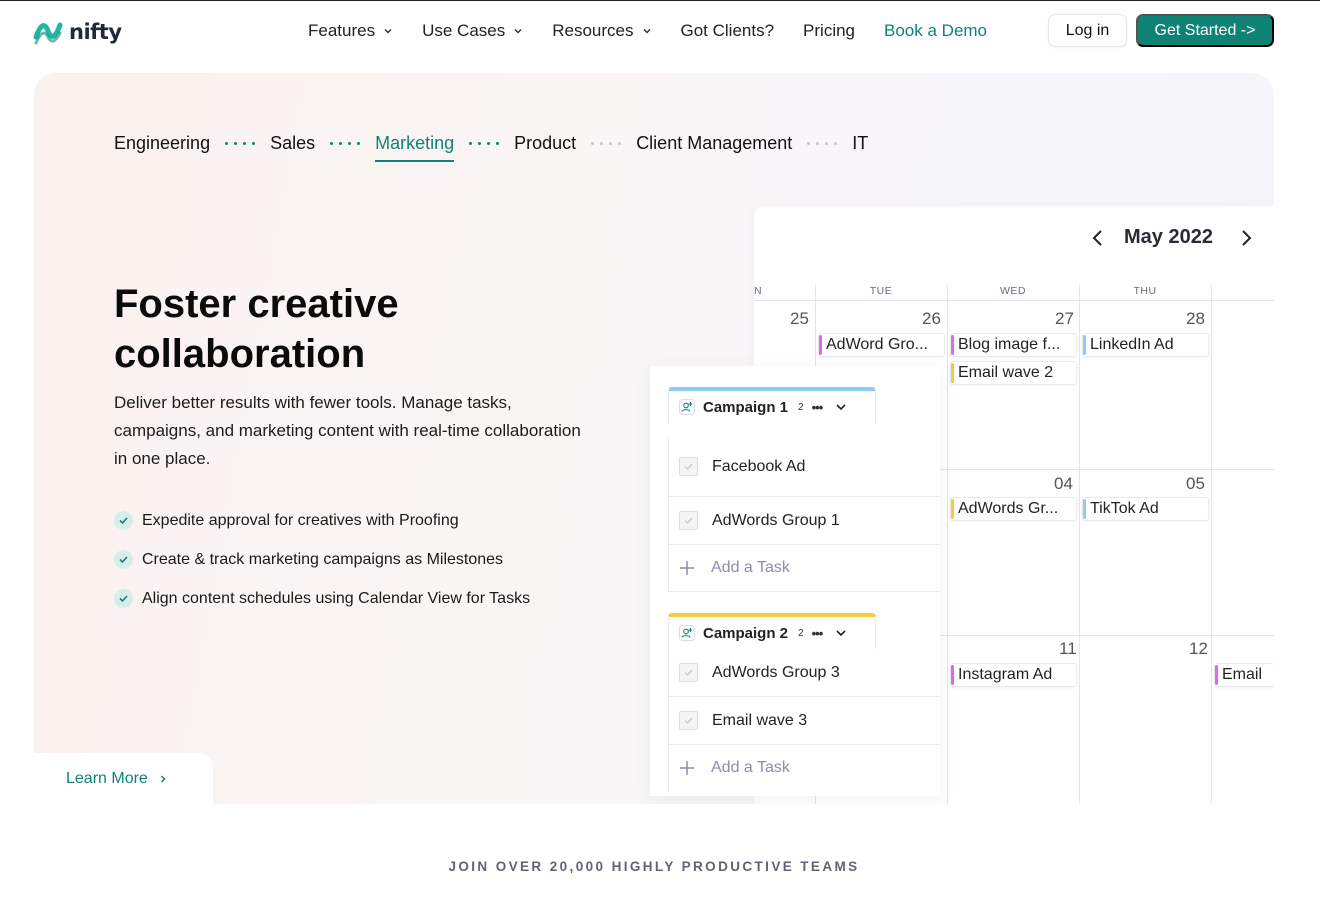  What do you see at coordinates (776, 520) in the screenshot?
I see `task-name: AdWords Group 1` at bounding box center [776, 520].